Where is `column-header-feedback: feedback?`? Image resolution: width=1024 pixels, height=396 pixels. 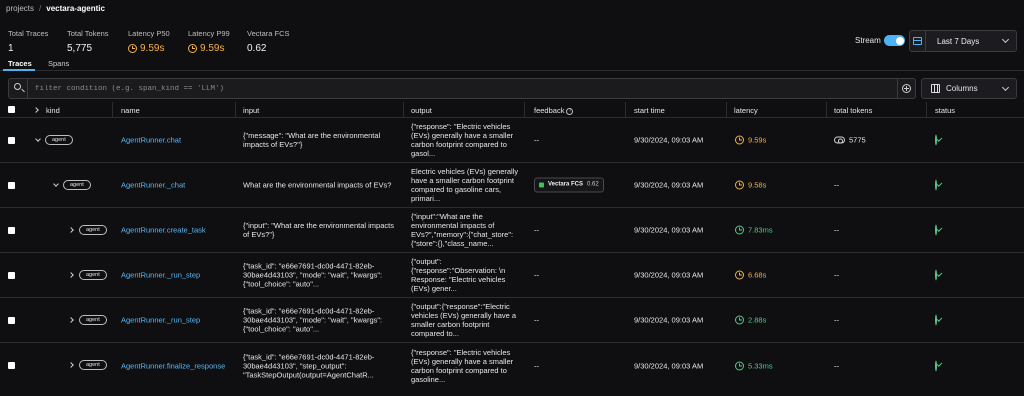 column-header-feedback: feedback? is located at coordinates (554, 110).